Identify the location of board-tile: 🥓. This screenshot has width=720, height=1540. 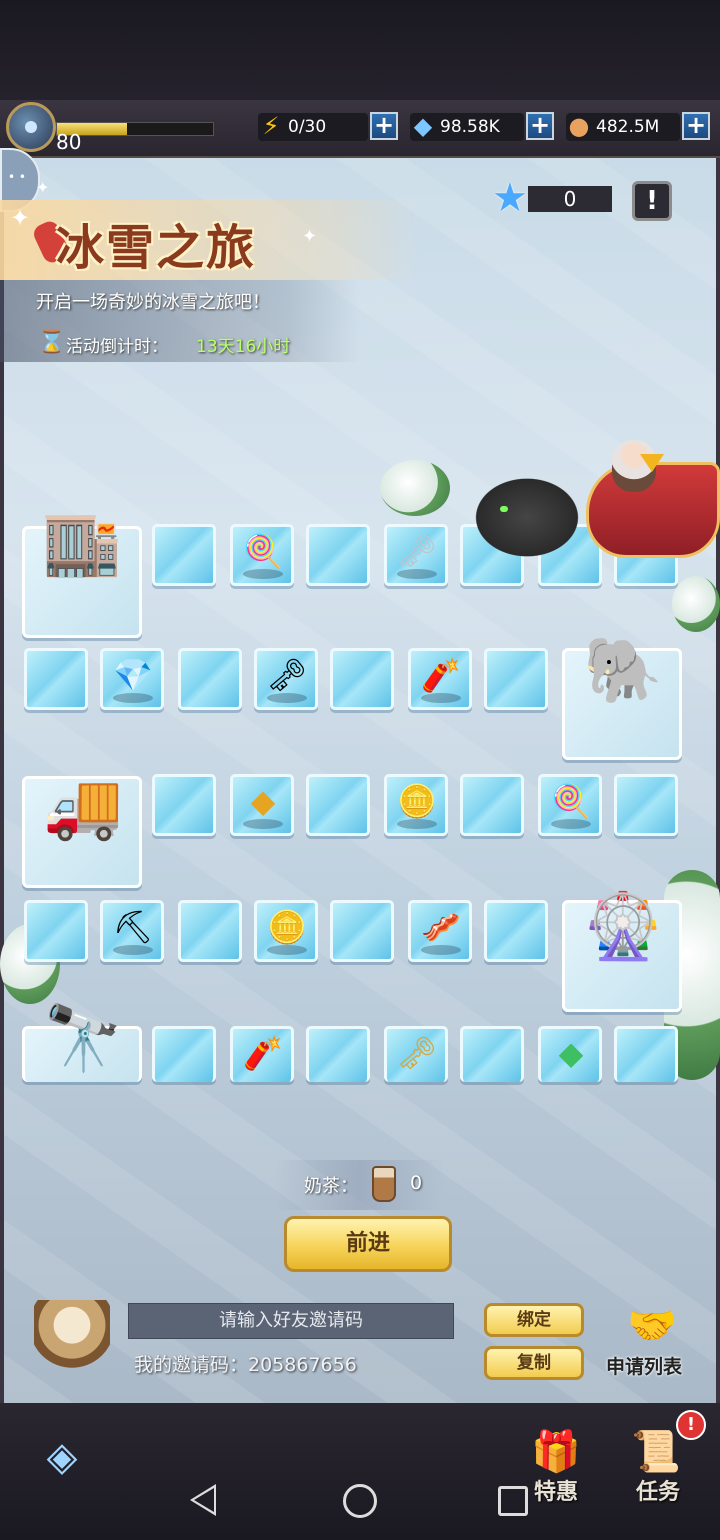
(440, 931).